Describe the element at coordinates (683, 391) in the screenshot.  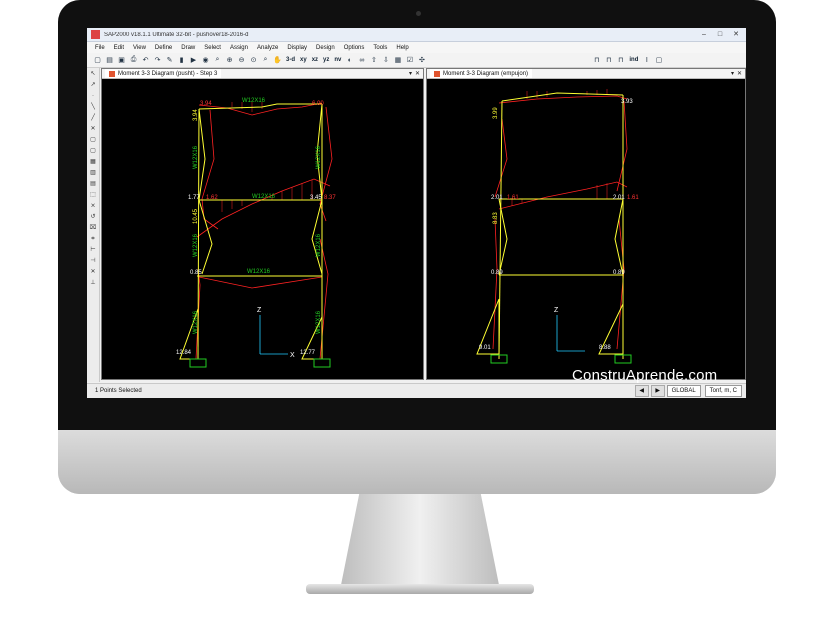
I see `coord-system-select: GLOBAL` at that location.